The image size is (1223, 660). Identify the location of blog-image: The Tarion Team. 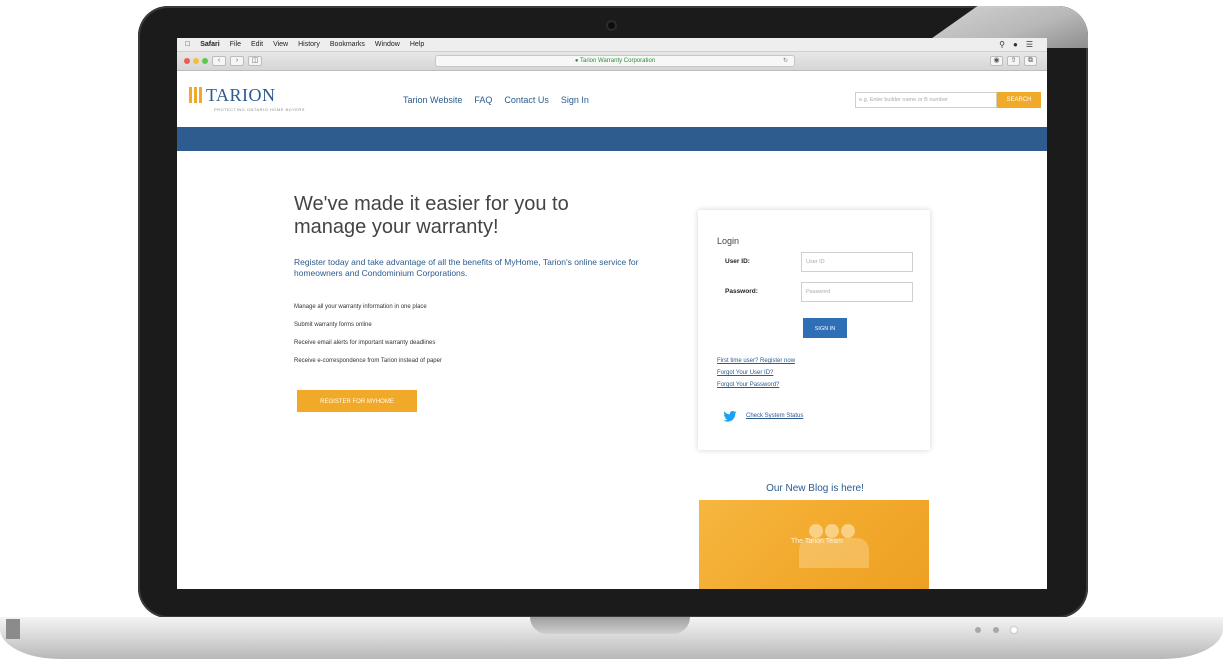
(814, 544).